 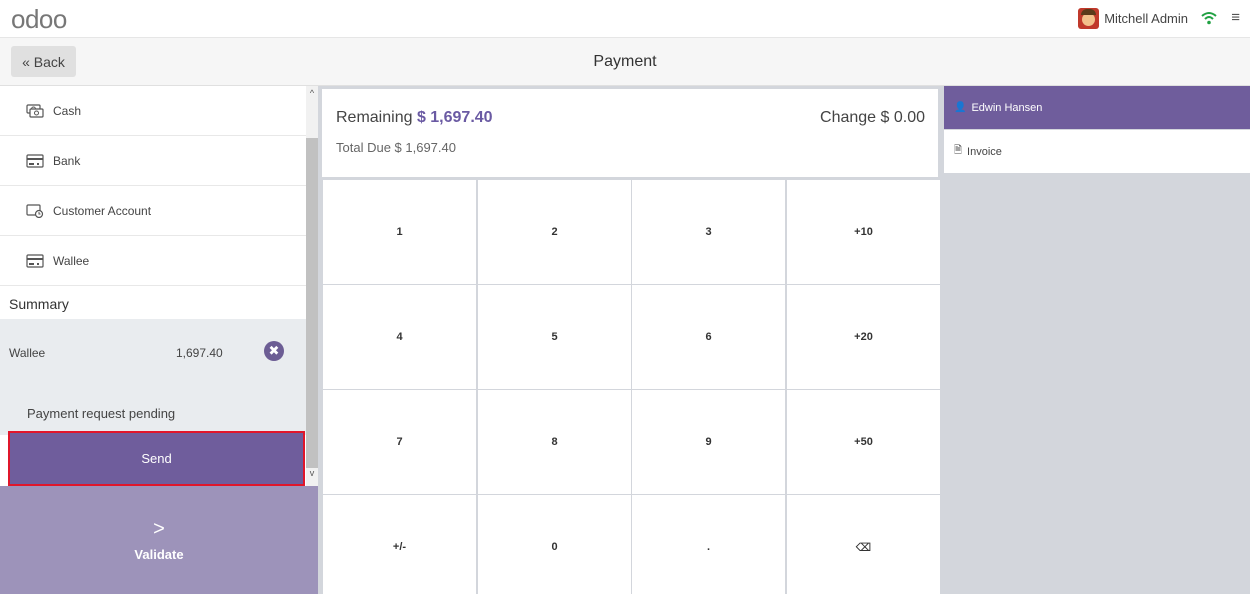 What do you see at coordinates (35, 260) in the screenshot?
I see `card-terminal-icon` at bounding box center [35, 260].